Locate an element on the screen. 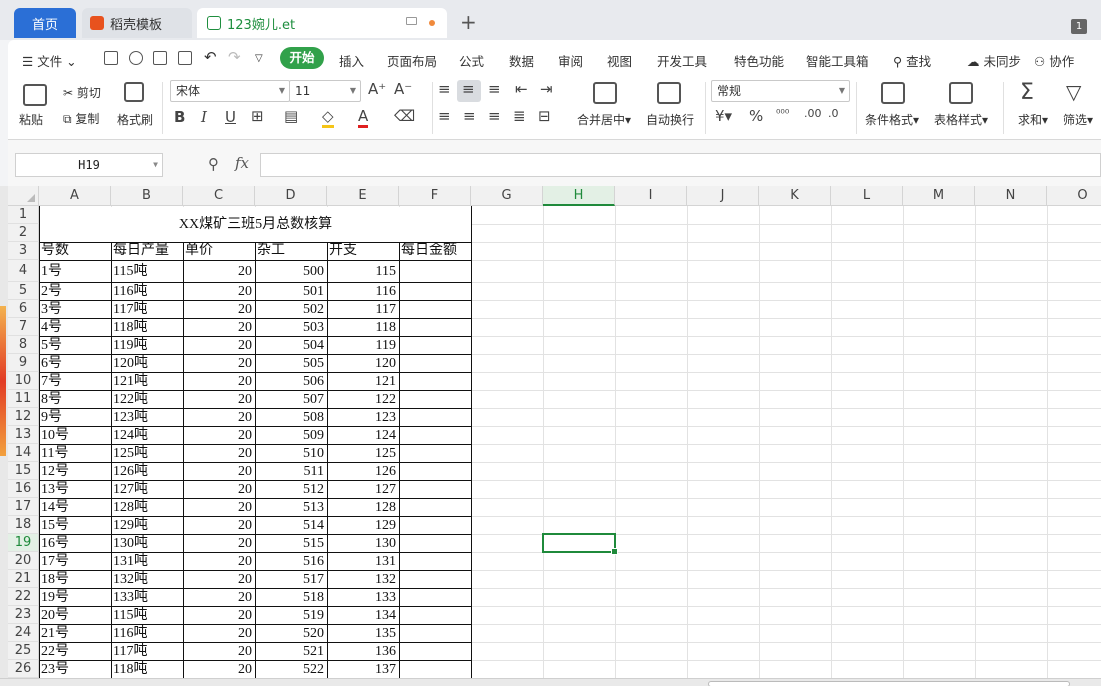 The image size is (1101, 686). print-preview-icon is located at coordinates (185, 58).